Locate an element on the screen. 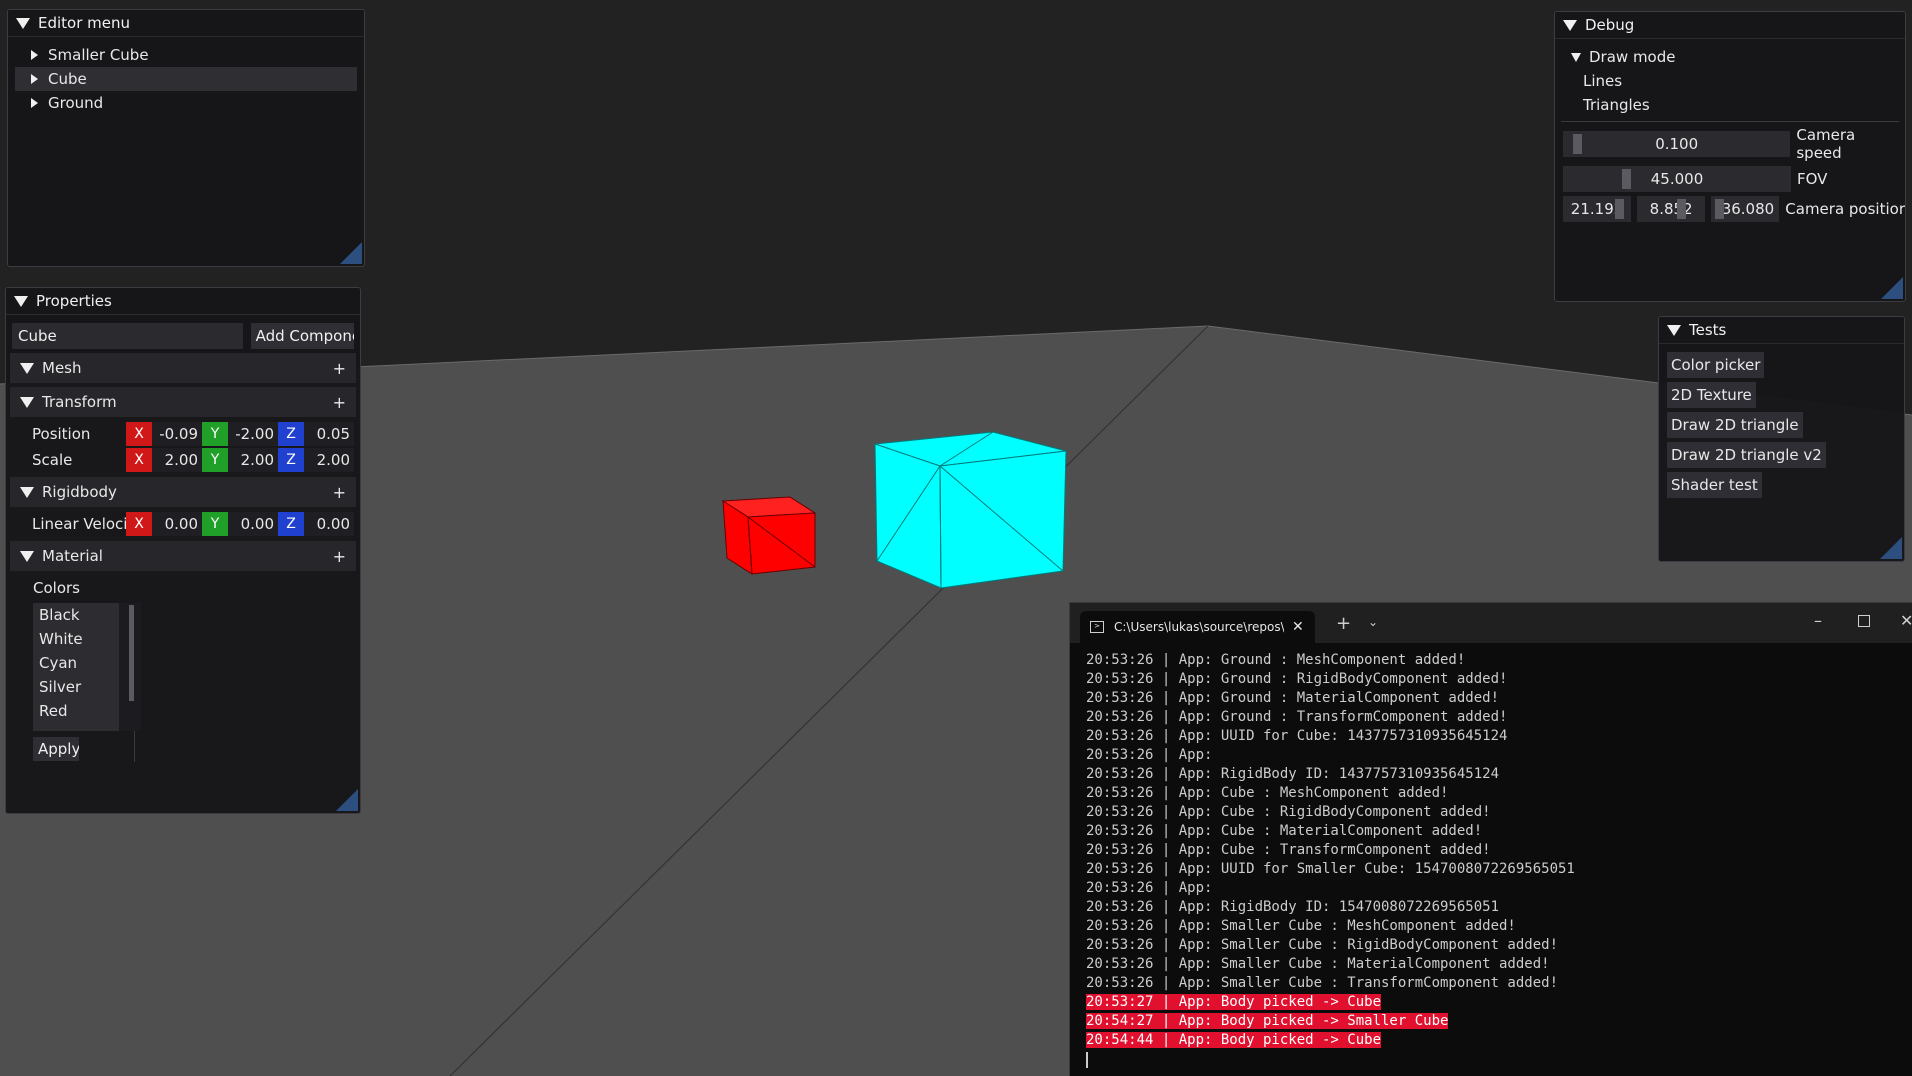  tree-item-ground: Ground is located at coordinates (186, 103).